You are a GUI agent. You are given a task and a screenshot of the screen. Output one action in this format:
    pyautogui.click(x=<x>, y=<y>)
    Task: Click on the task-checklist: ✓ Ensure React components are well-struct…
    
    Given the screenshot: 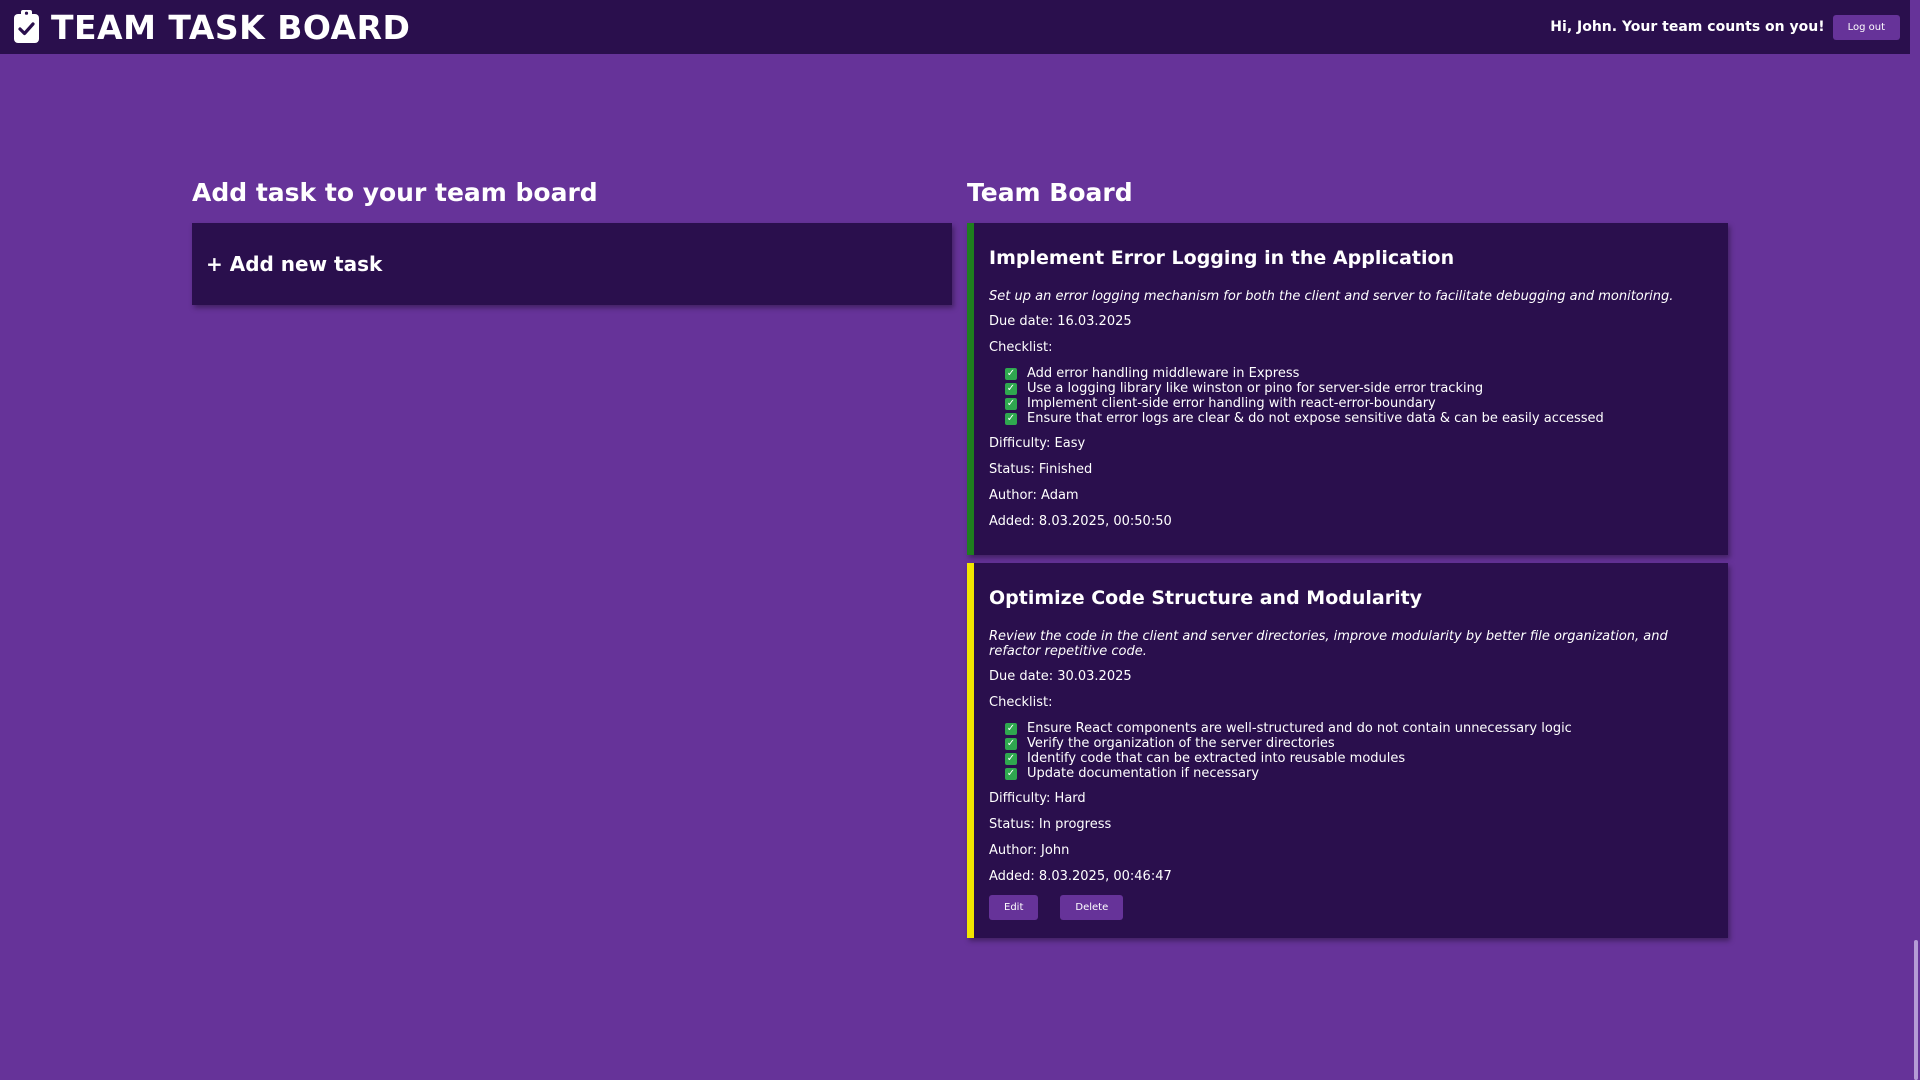 What is the action you would take?
    pyautogui.click(x=1359, y=751)
    